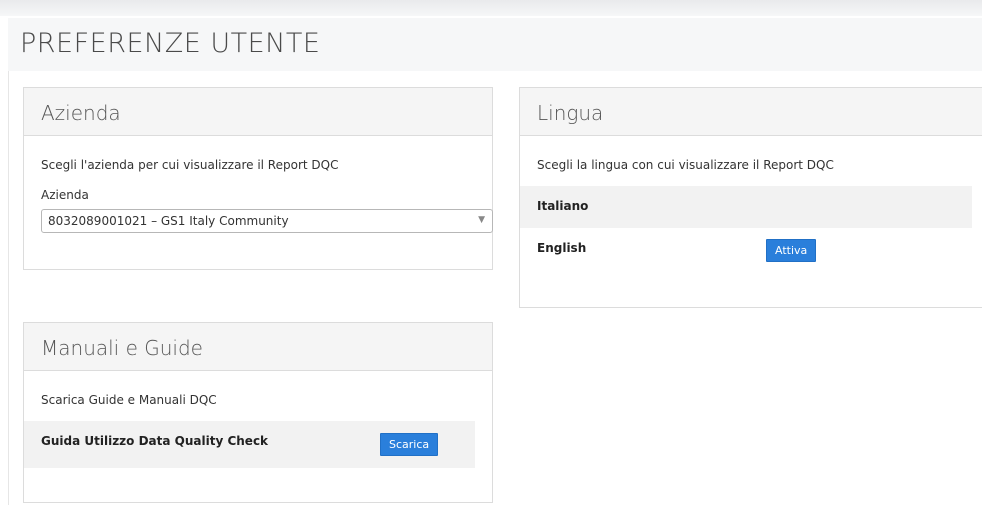 This screenshot has width=982, height=505. What do you see at coordinates (562, 248) in the screenshot?
I see `language-name: English` at bounding box center [562, 248].